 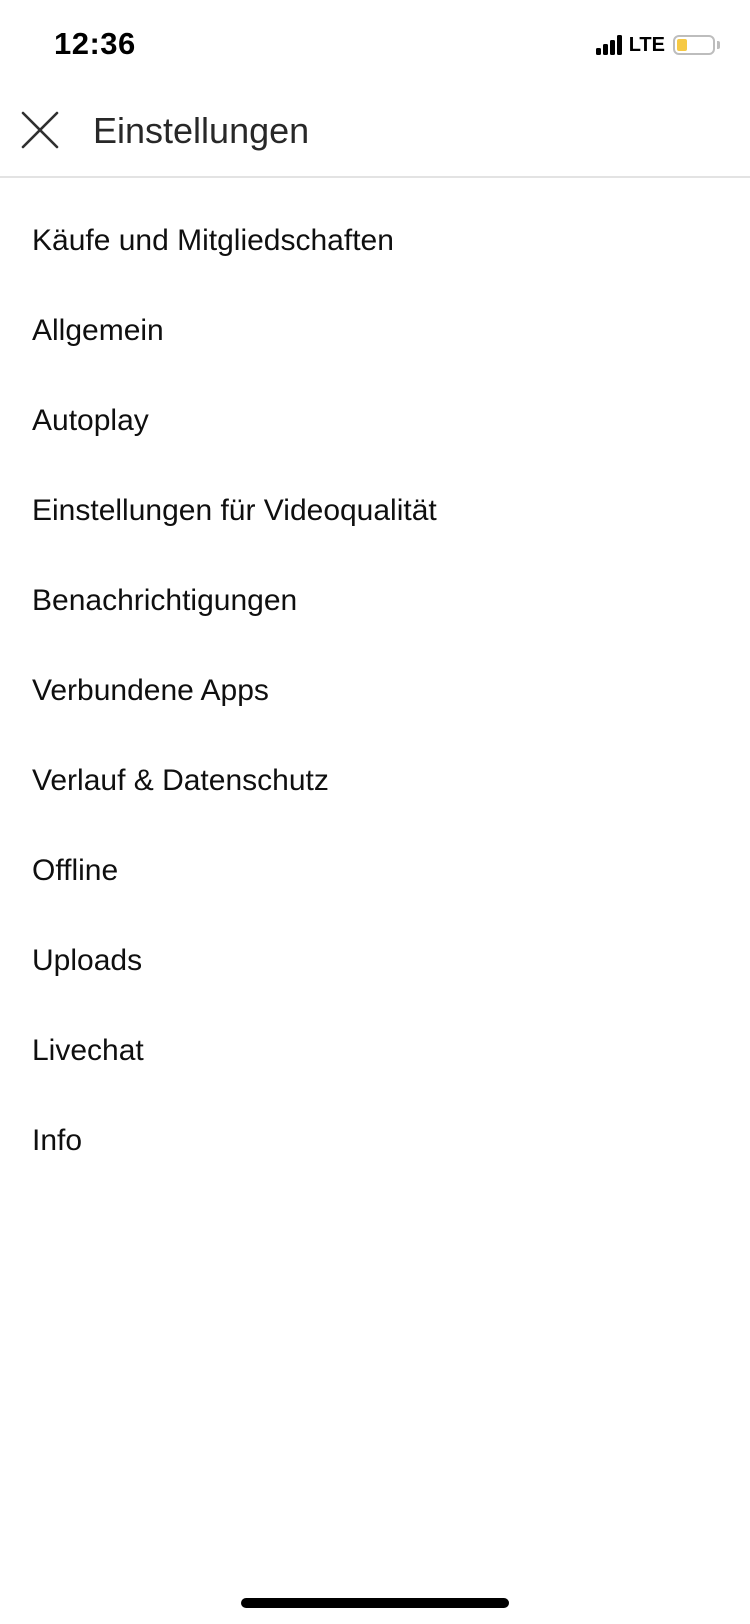 I want to click on menu-item-notifications: Benachrichtigungen, so click(x=375, y=601).